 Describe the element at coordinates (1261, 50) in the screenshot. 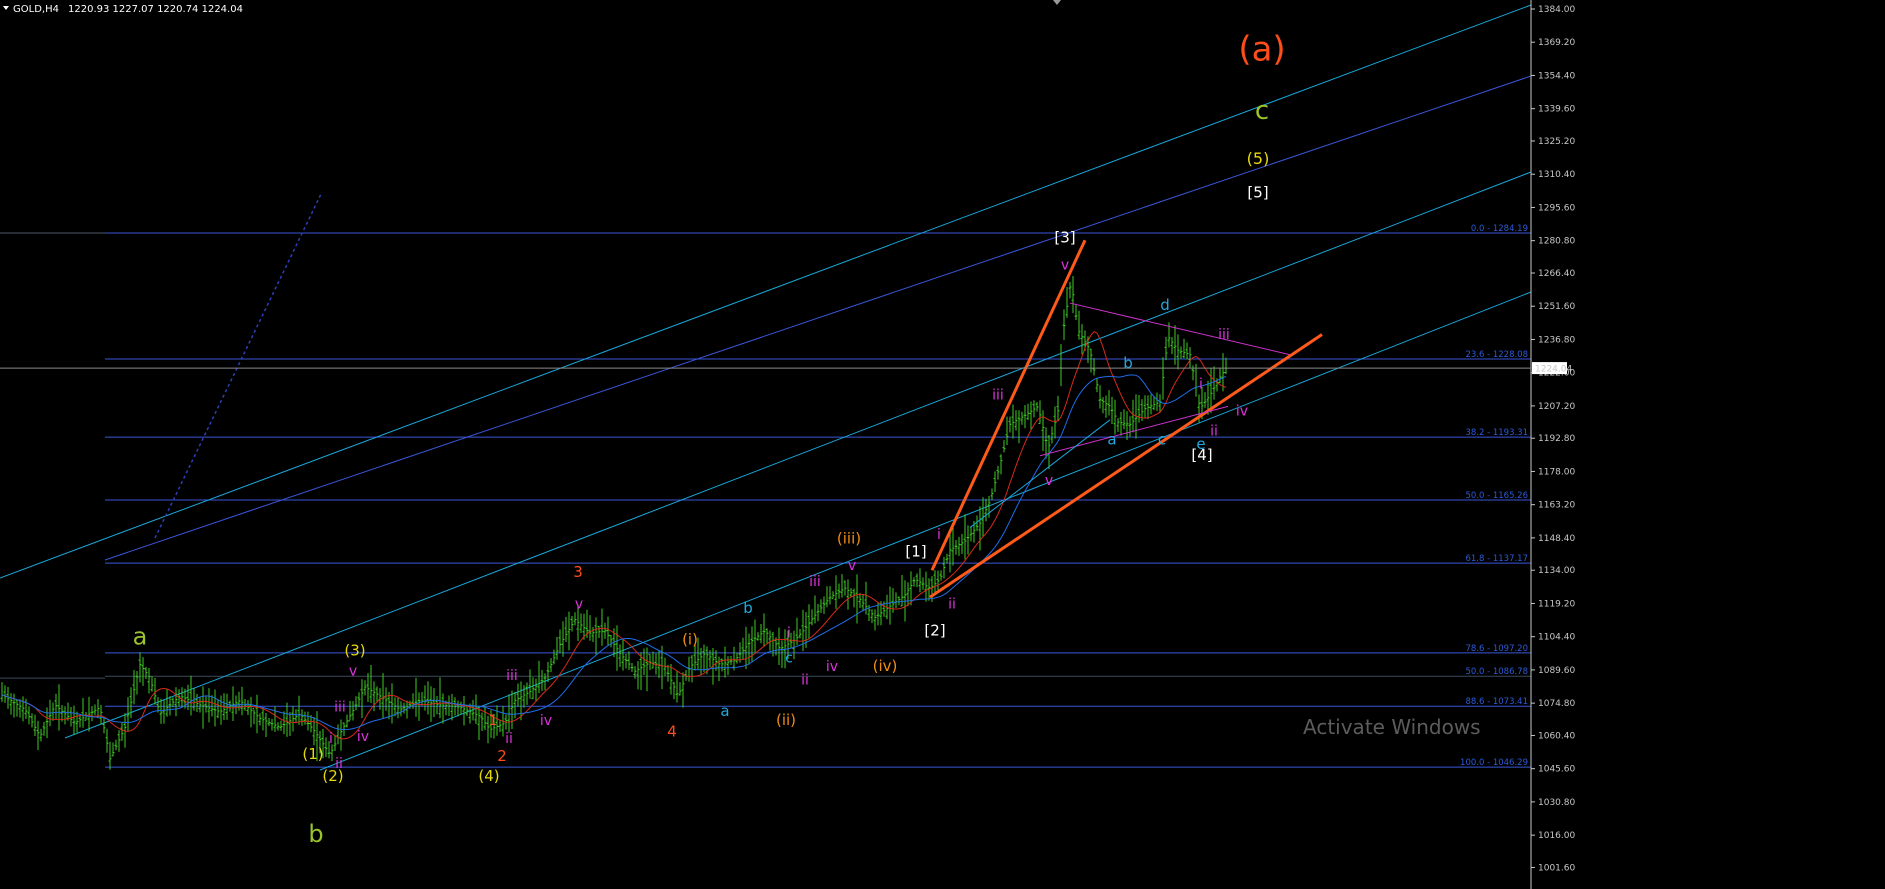

I see `wave-label: (a)` at that location.